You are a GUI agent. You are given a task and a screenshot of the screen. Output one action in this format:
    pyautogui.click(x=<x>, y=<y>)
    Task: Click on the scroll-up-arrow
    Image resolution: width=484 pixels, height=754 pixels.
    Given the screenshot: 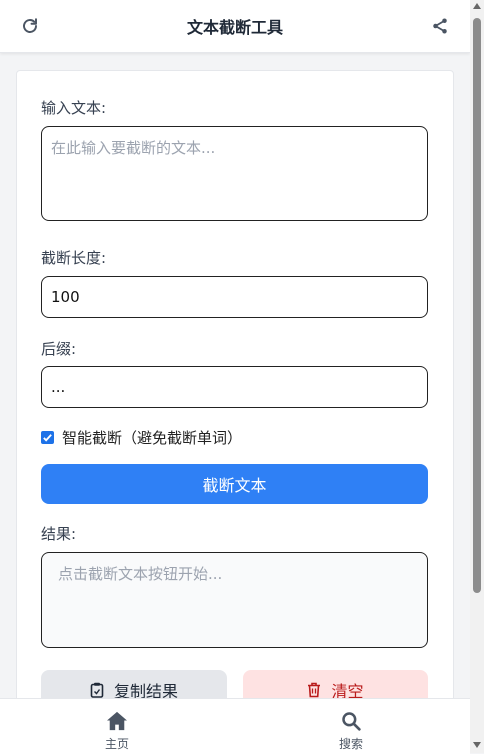 What is the action you would take?
    pyautogui.click(x=477, y=6)
    